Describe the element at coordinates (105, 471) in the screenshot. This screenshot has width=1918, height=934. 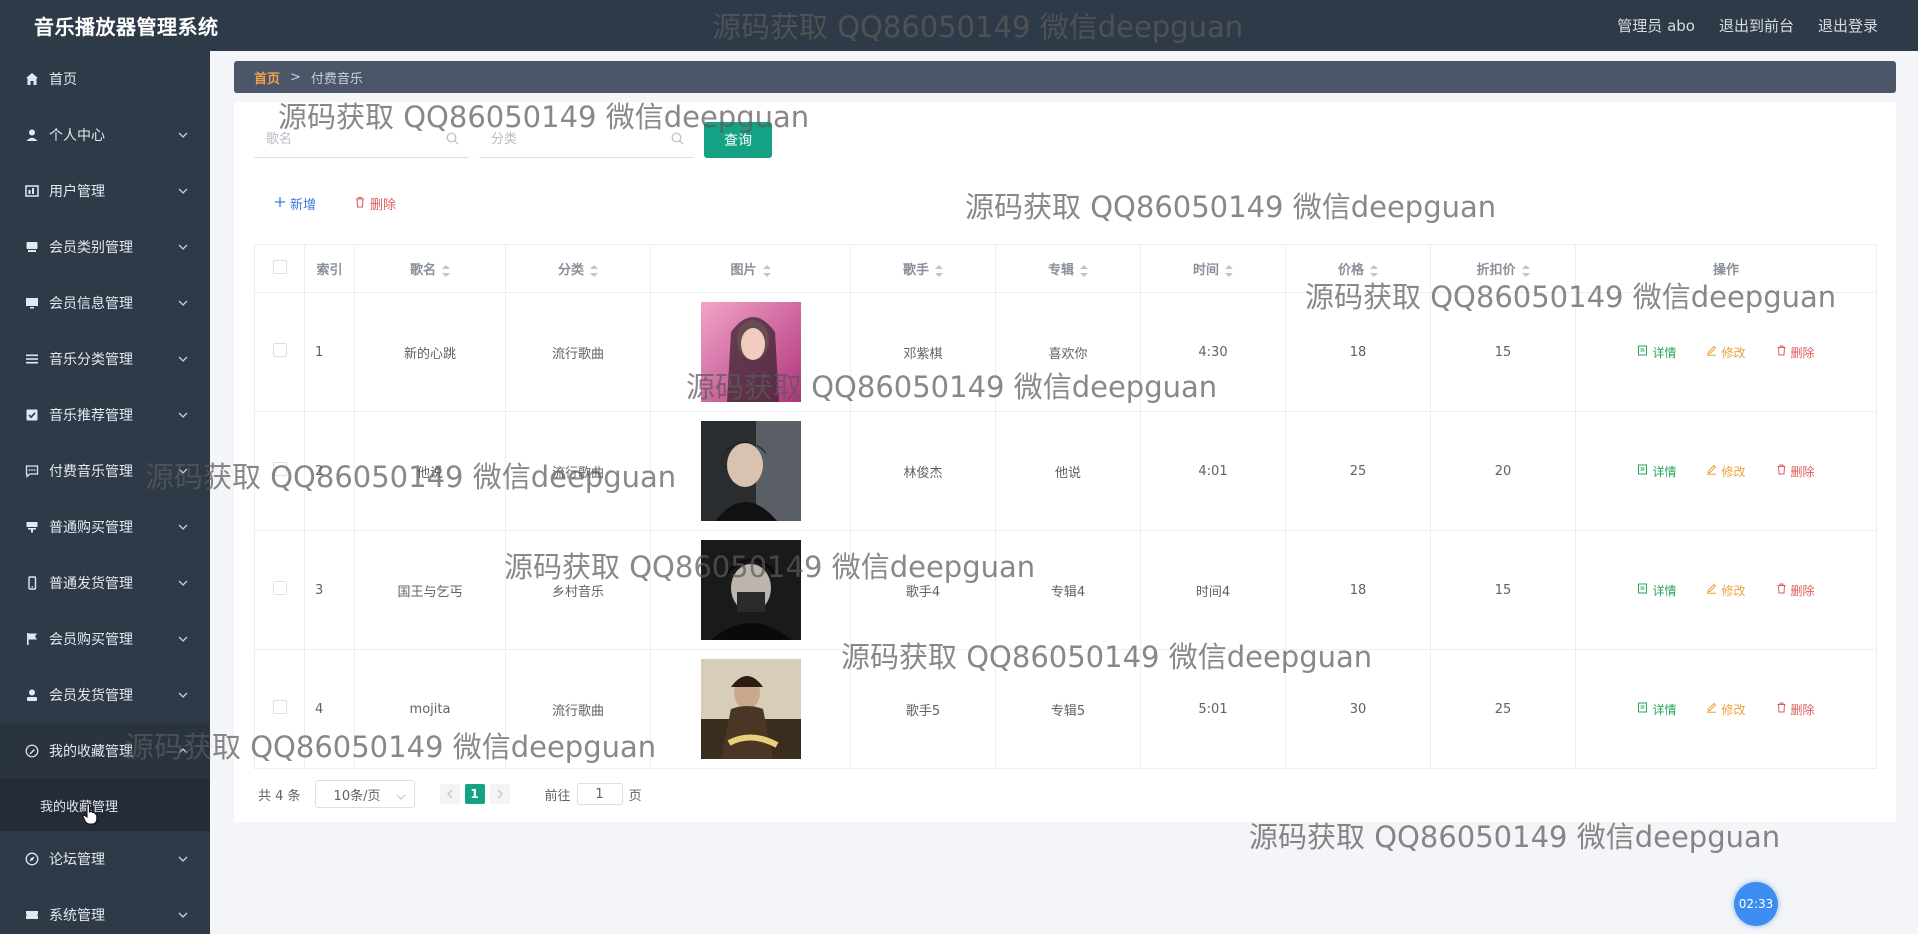
I see `sidebar-item-paid-music: 付费音乐管理` at that location.